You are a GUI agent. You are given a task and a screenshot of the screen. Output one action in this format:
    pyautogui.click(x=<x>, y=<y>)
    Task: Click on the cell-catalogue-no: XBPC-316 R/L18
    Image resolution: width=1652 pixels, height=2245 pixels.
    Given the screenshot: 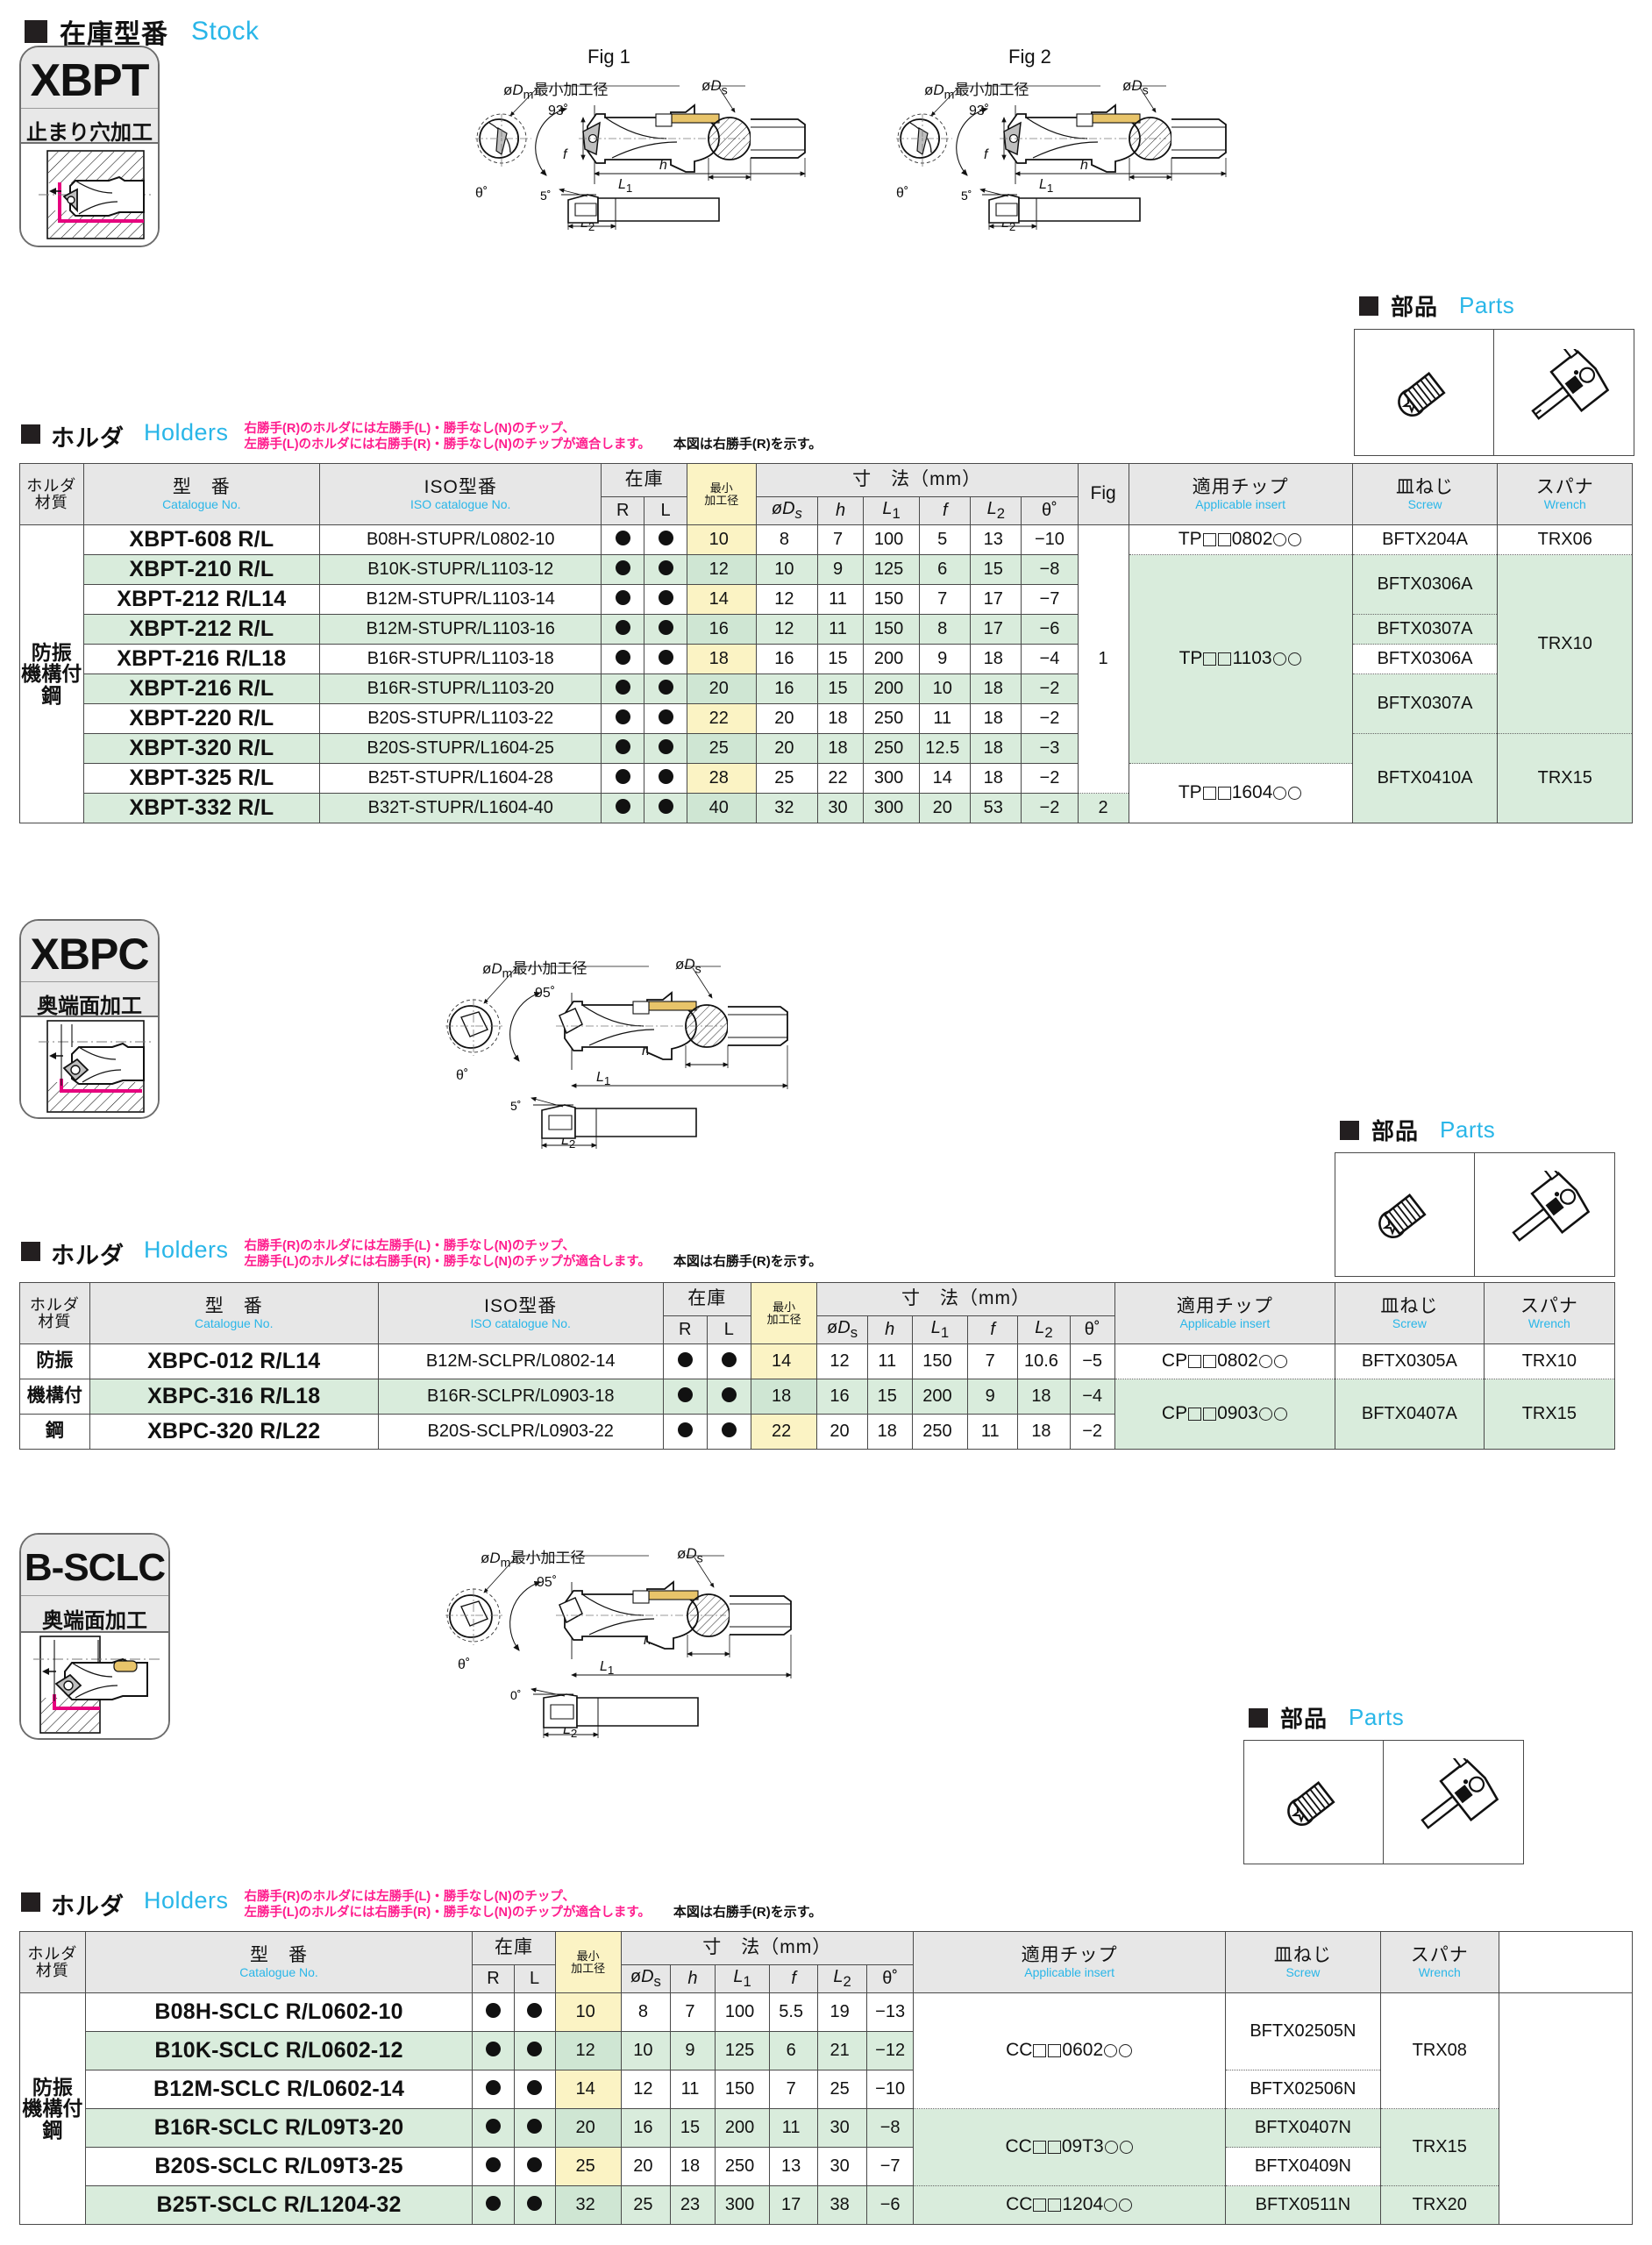 What is the action you would take?
    pyautogui.click(x=234, y=1397)
    